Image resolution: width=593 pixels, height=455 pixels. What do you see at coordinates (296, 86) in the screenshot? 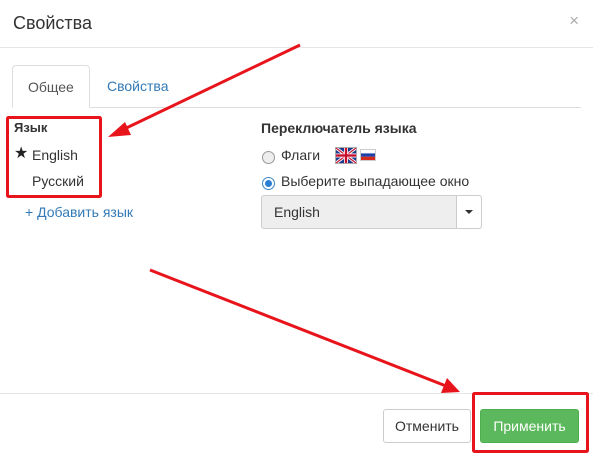
I see `tab-bar: Общее Свойства` at bounding box center [296, 86].